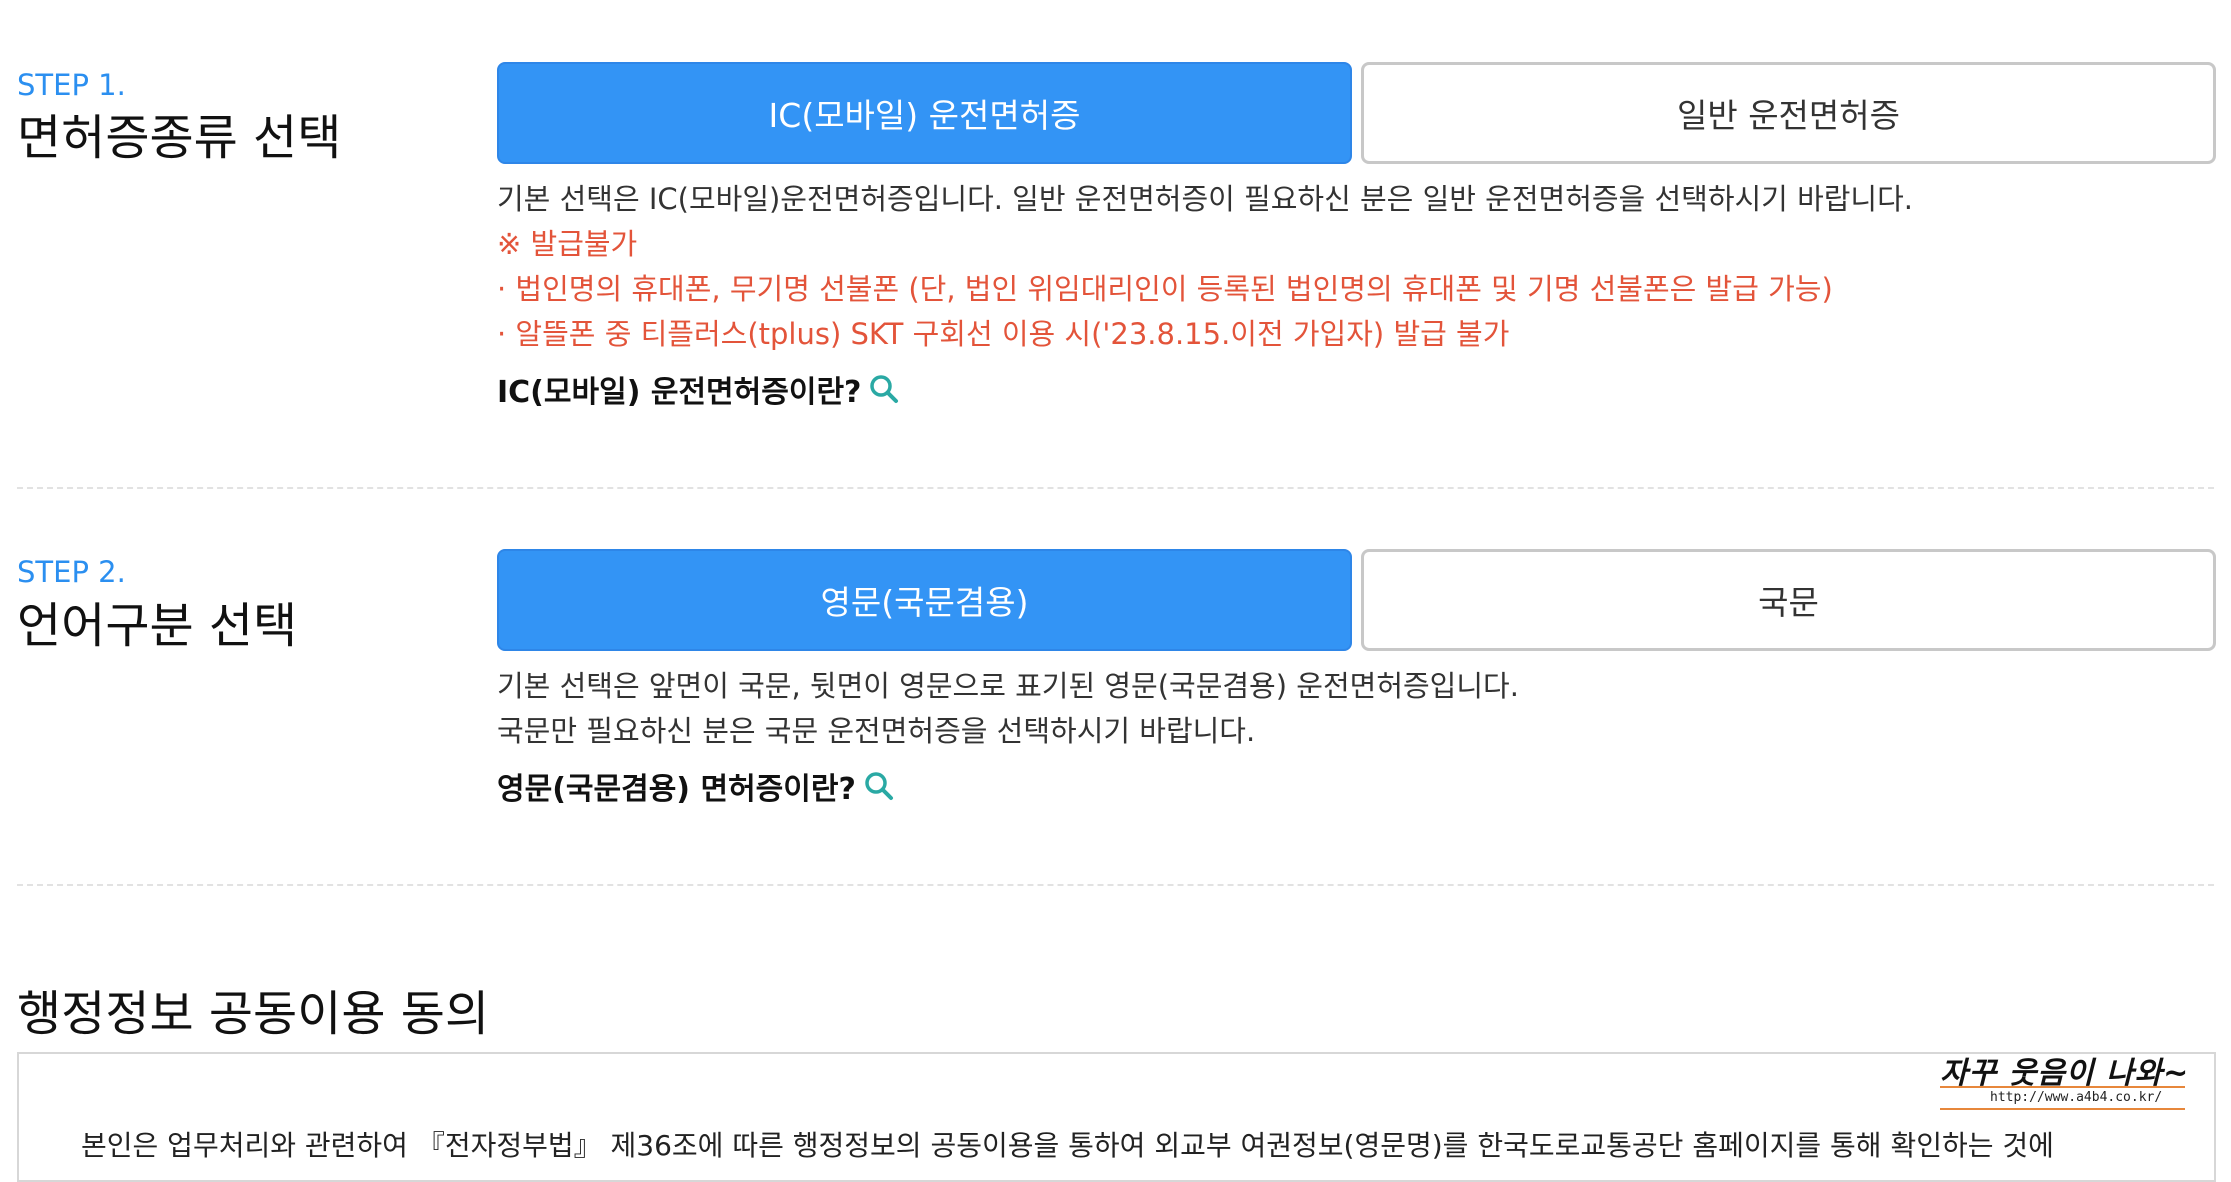 The height and width of the screenshot is (1182, 2231). Describe the element at coordinates (71, 572) in the screenshot. I see `step2-label: STEP 2.` at that location.